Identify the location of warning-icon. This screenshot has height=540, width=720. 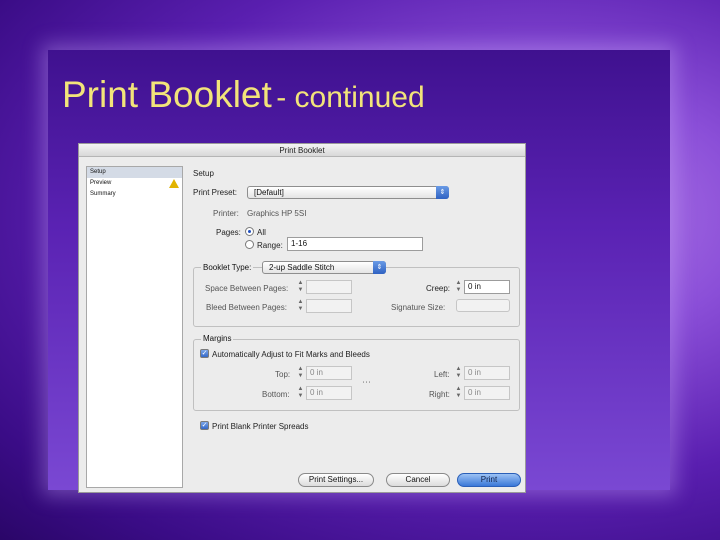
(174, 183).